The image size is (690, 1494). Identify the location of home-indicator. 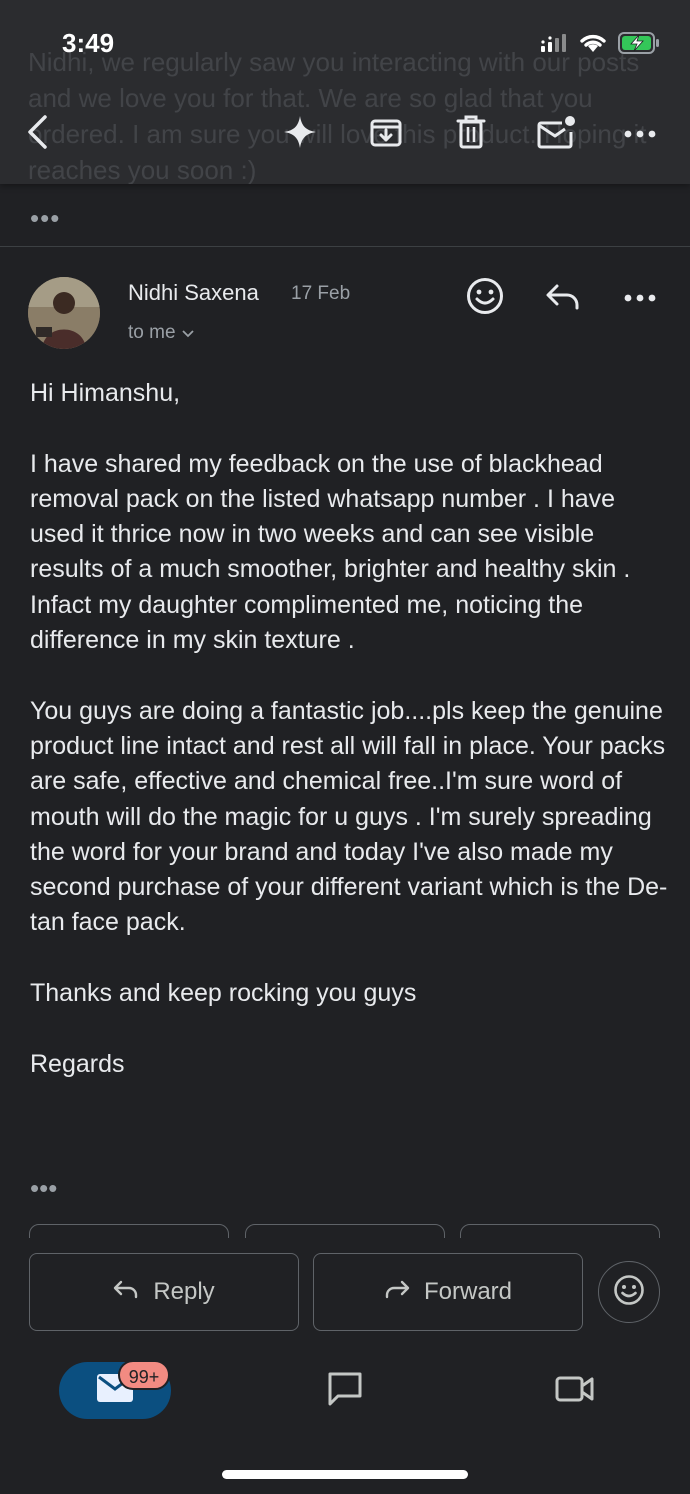
(345, 1474).